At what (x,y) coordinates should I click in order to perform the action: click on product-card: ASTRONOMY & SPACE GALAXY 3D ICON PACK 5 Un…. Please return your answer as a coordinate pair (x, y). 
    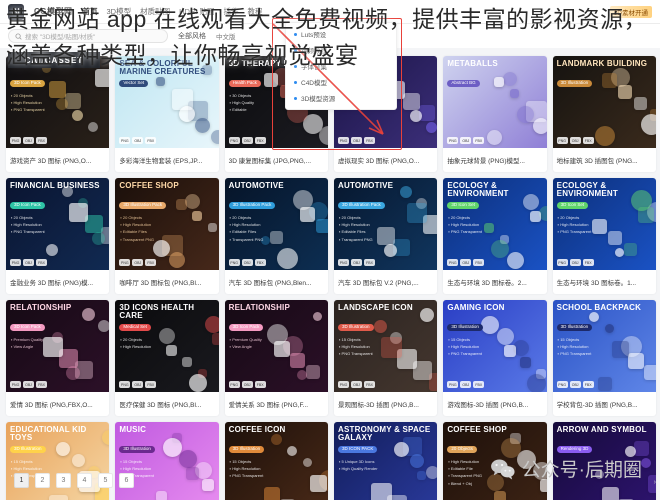
    Looking at the image, I should click on (386, 461).